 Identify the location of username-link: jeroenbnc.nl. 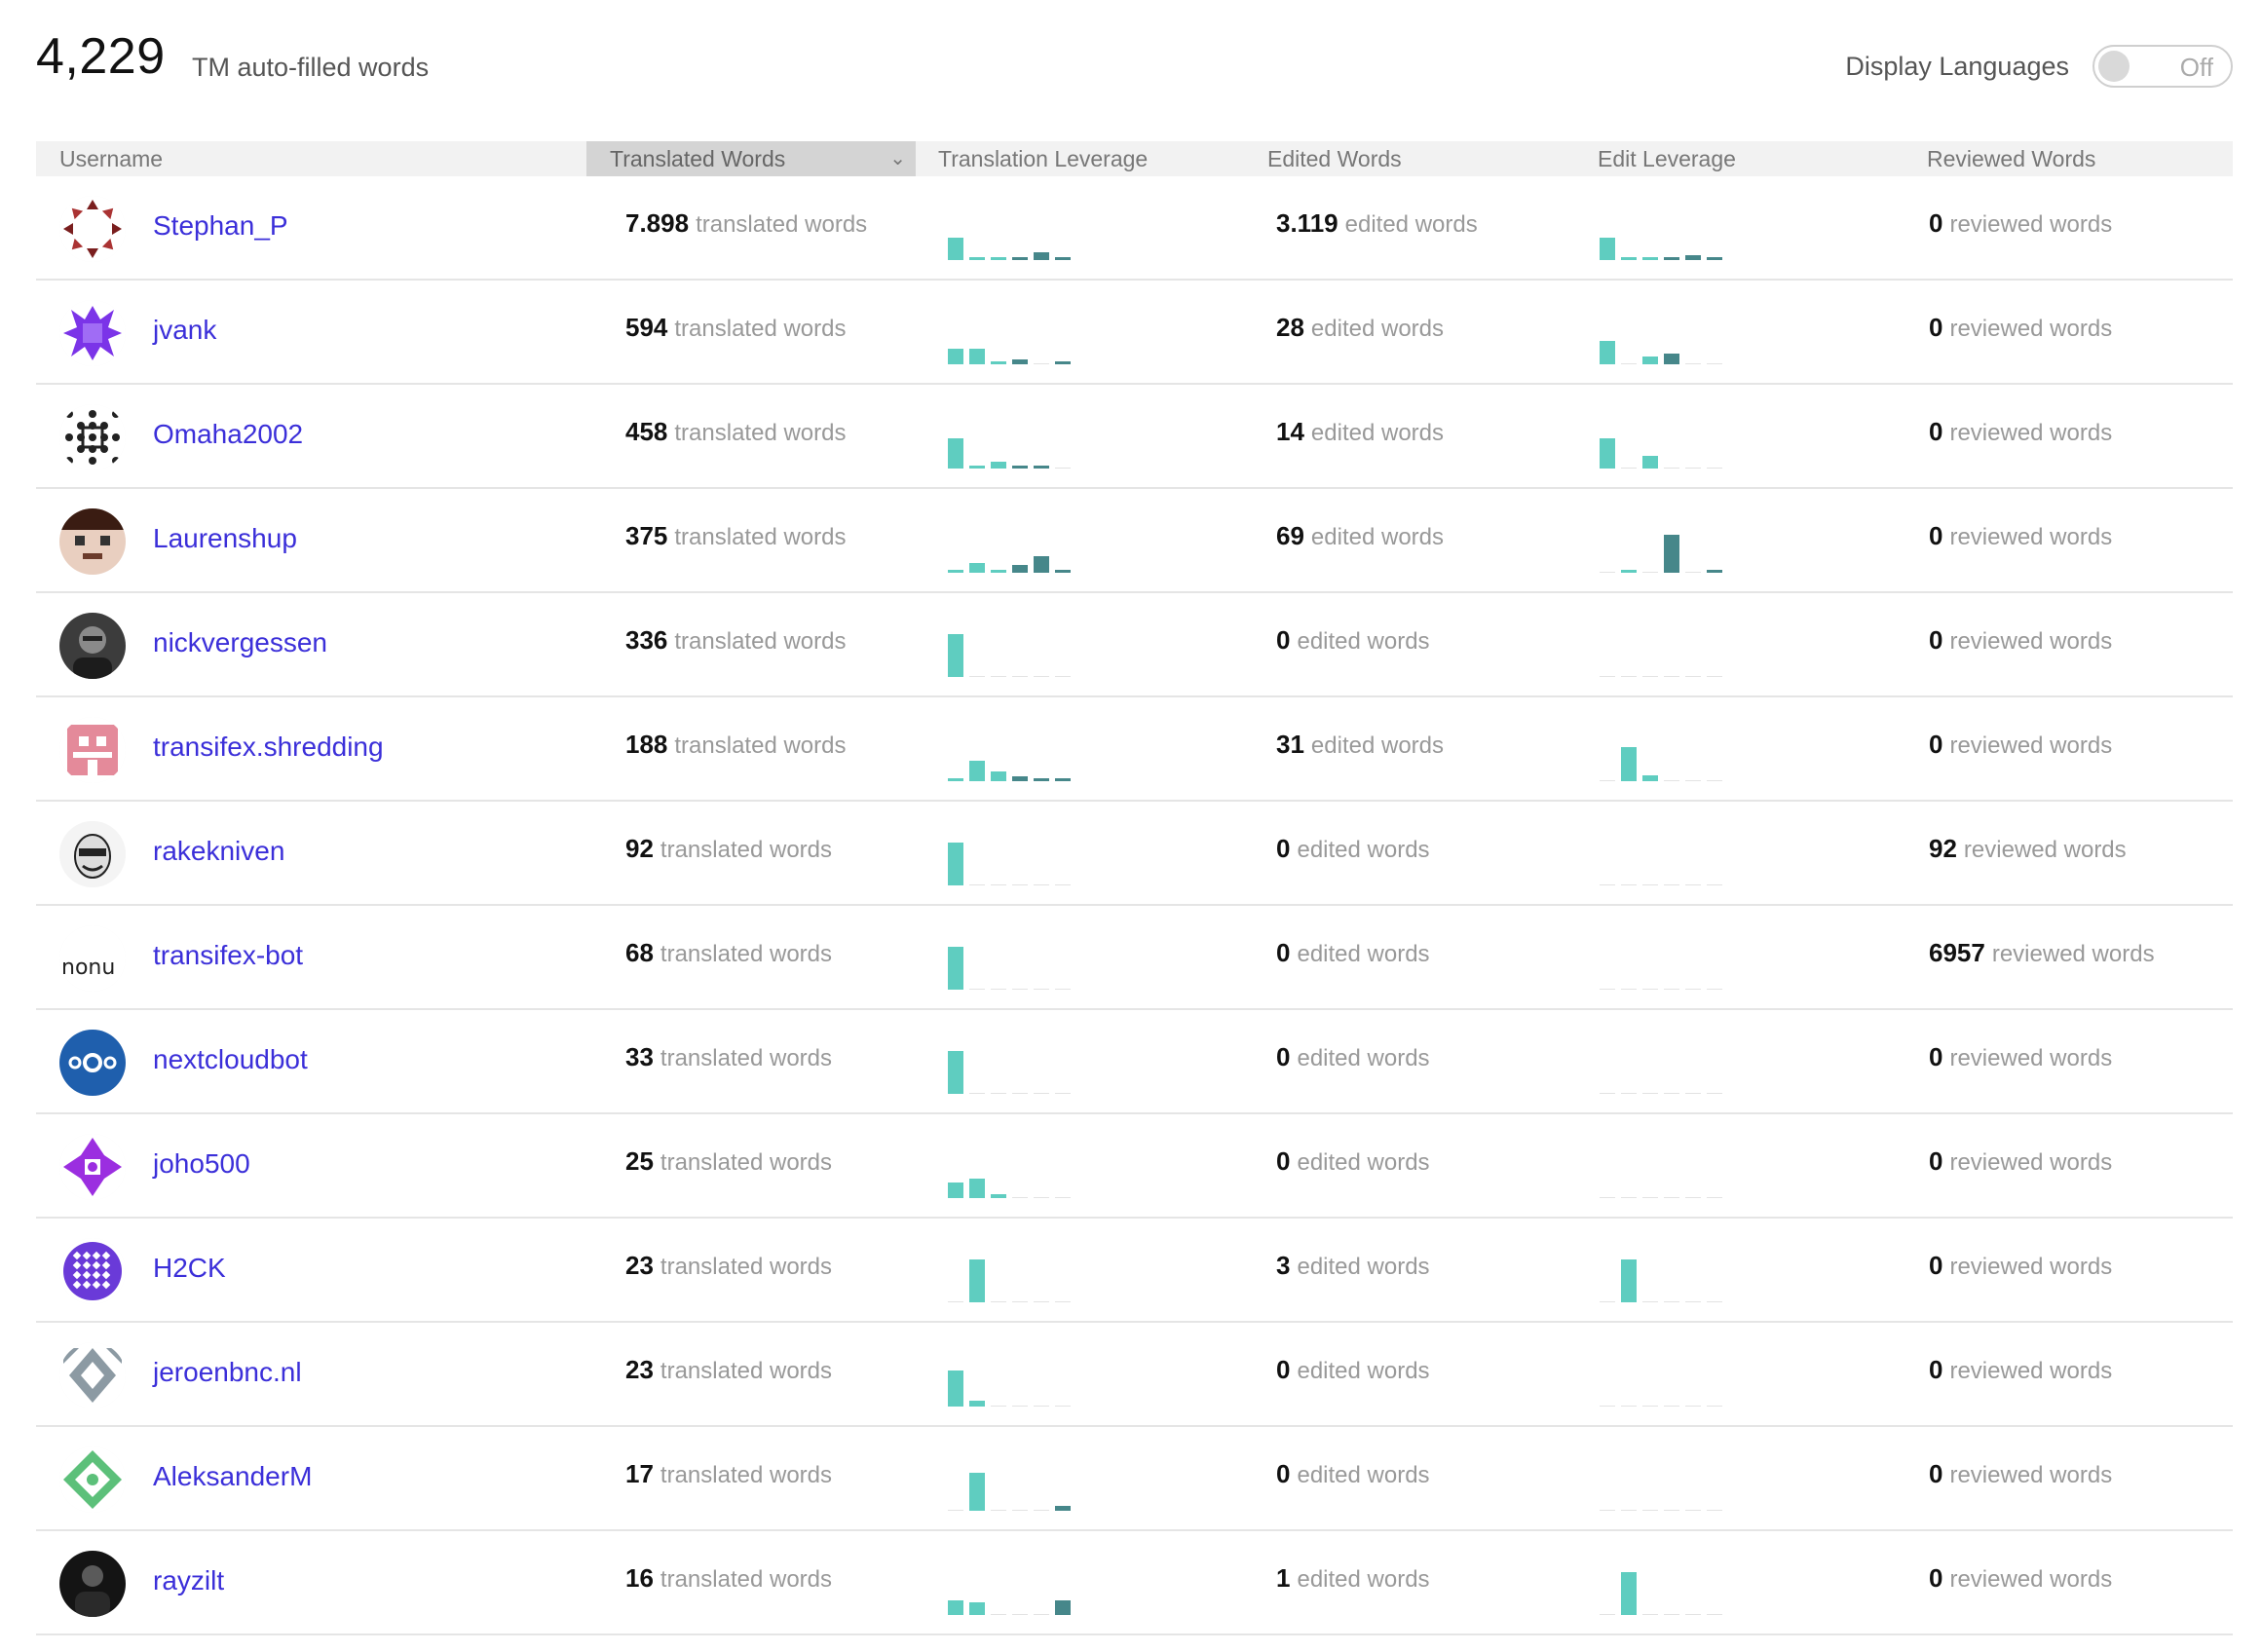
(227, 1372).